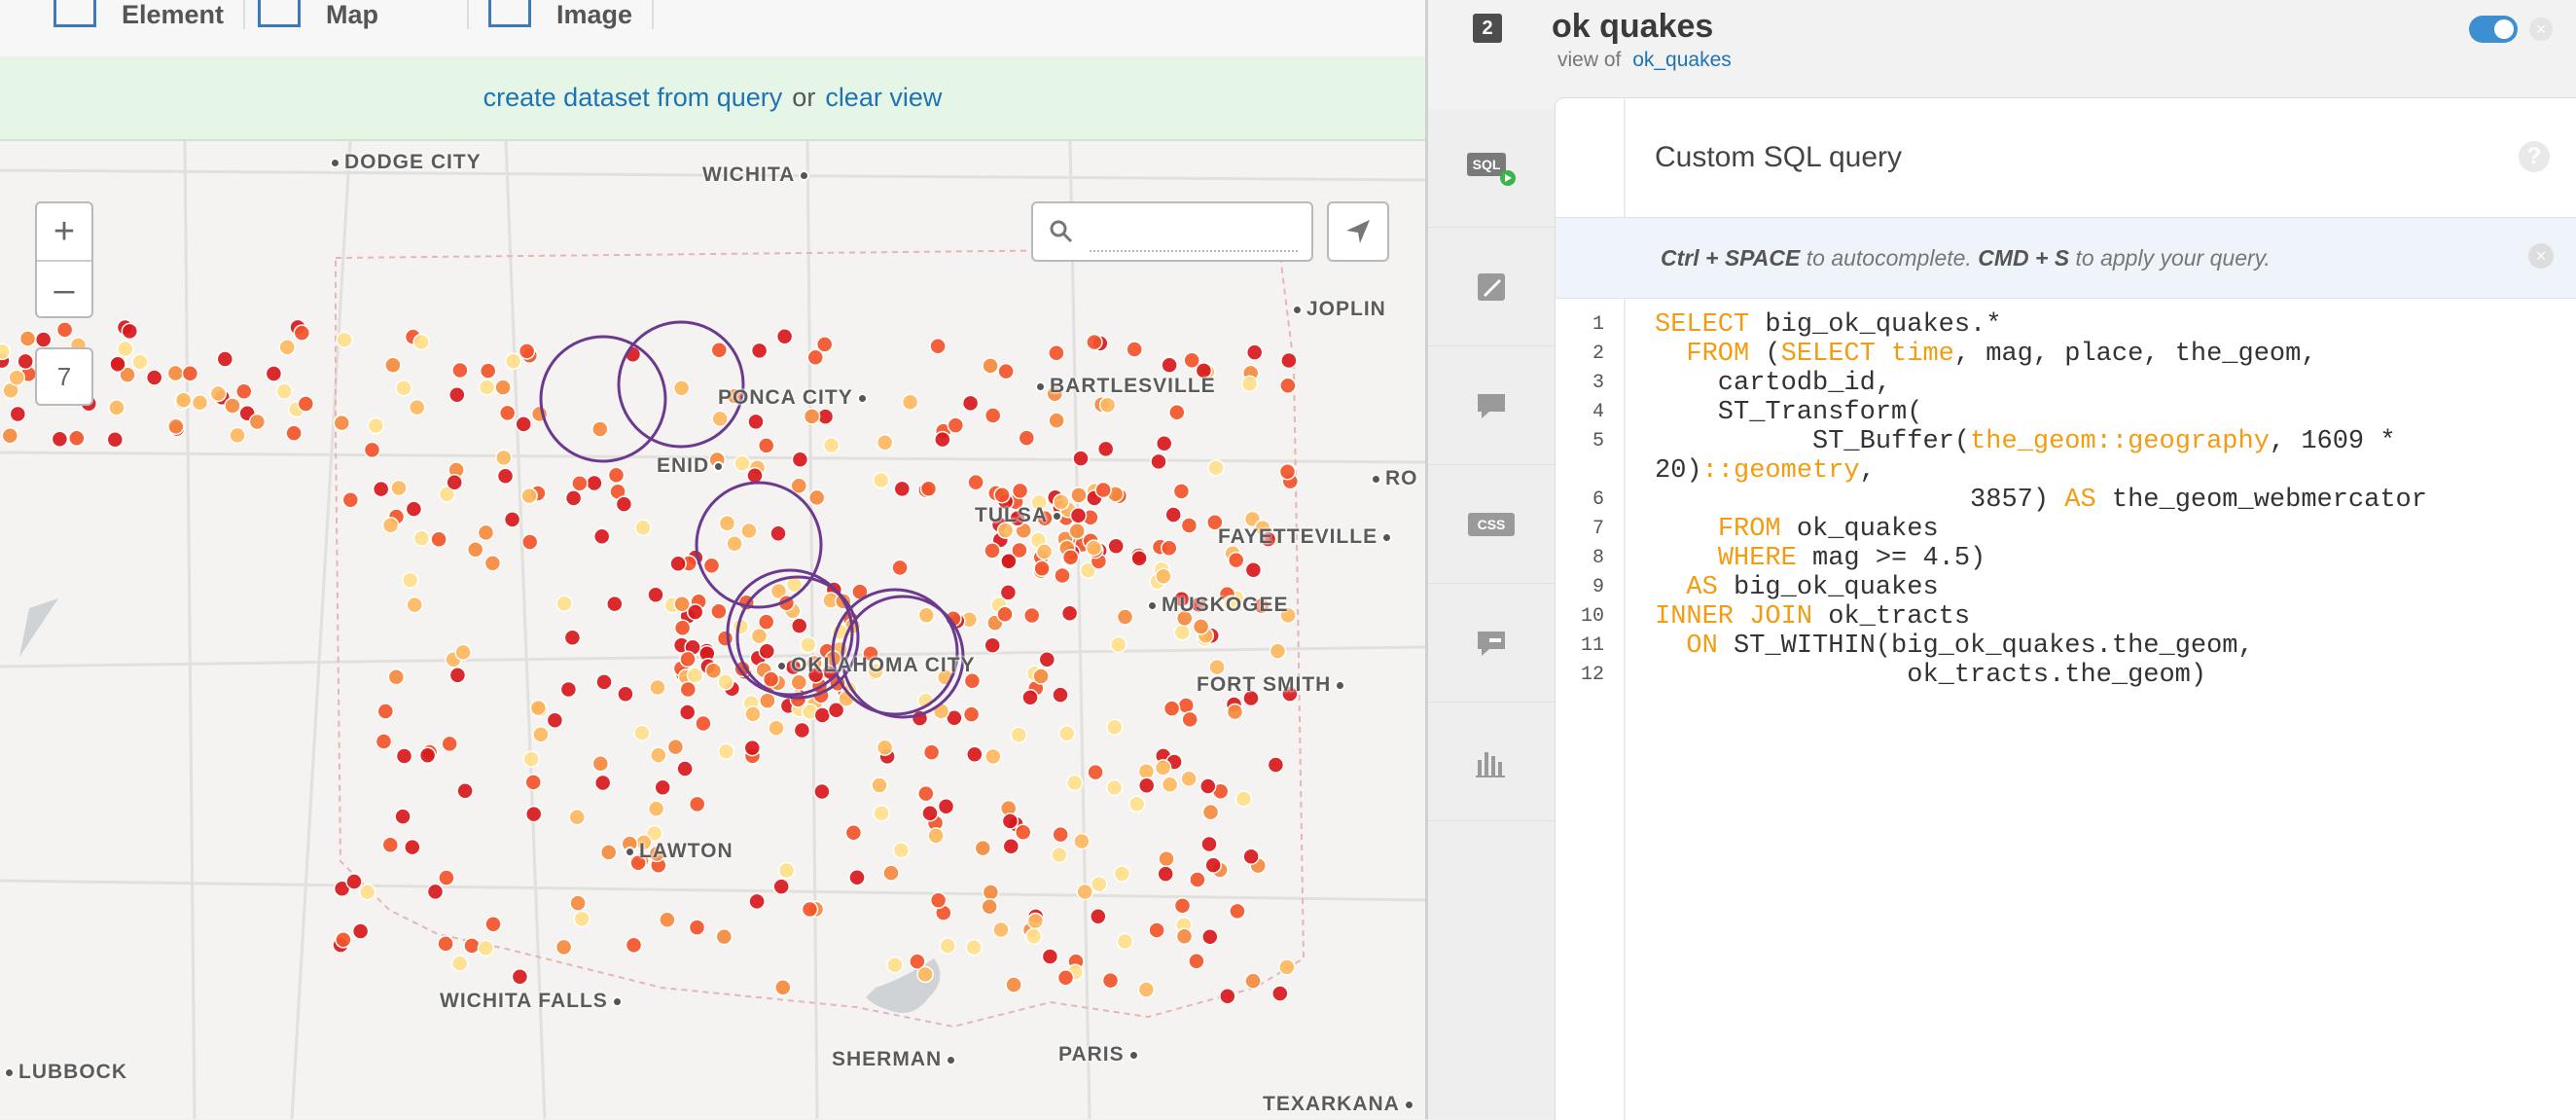 This screenshot has width=2576, height=1120. I want to click on infowindow-tab, so click(1491, 405).